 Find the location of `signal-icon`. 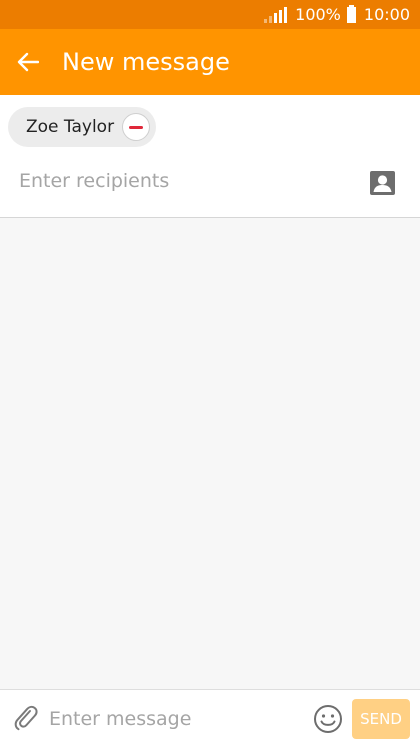

signal-icon is located at coordinates (276, 14).